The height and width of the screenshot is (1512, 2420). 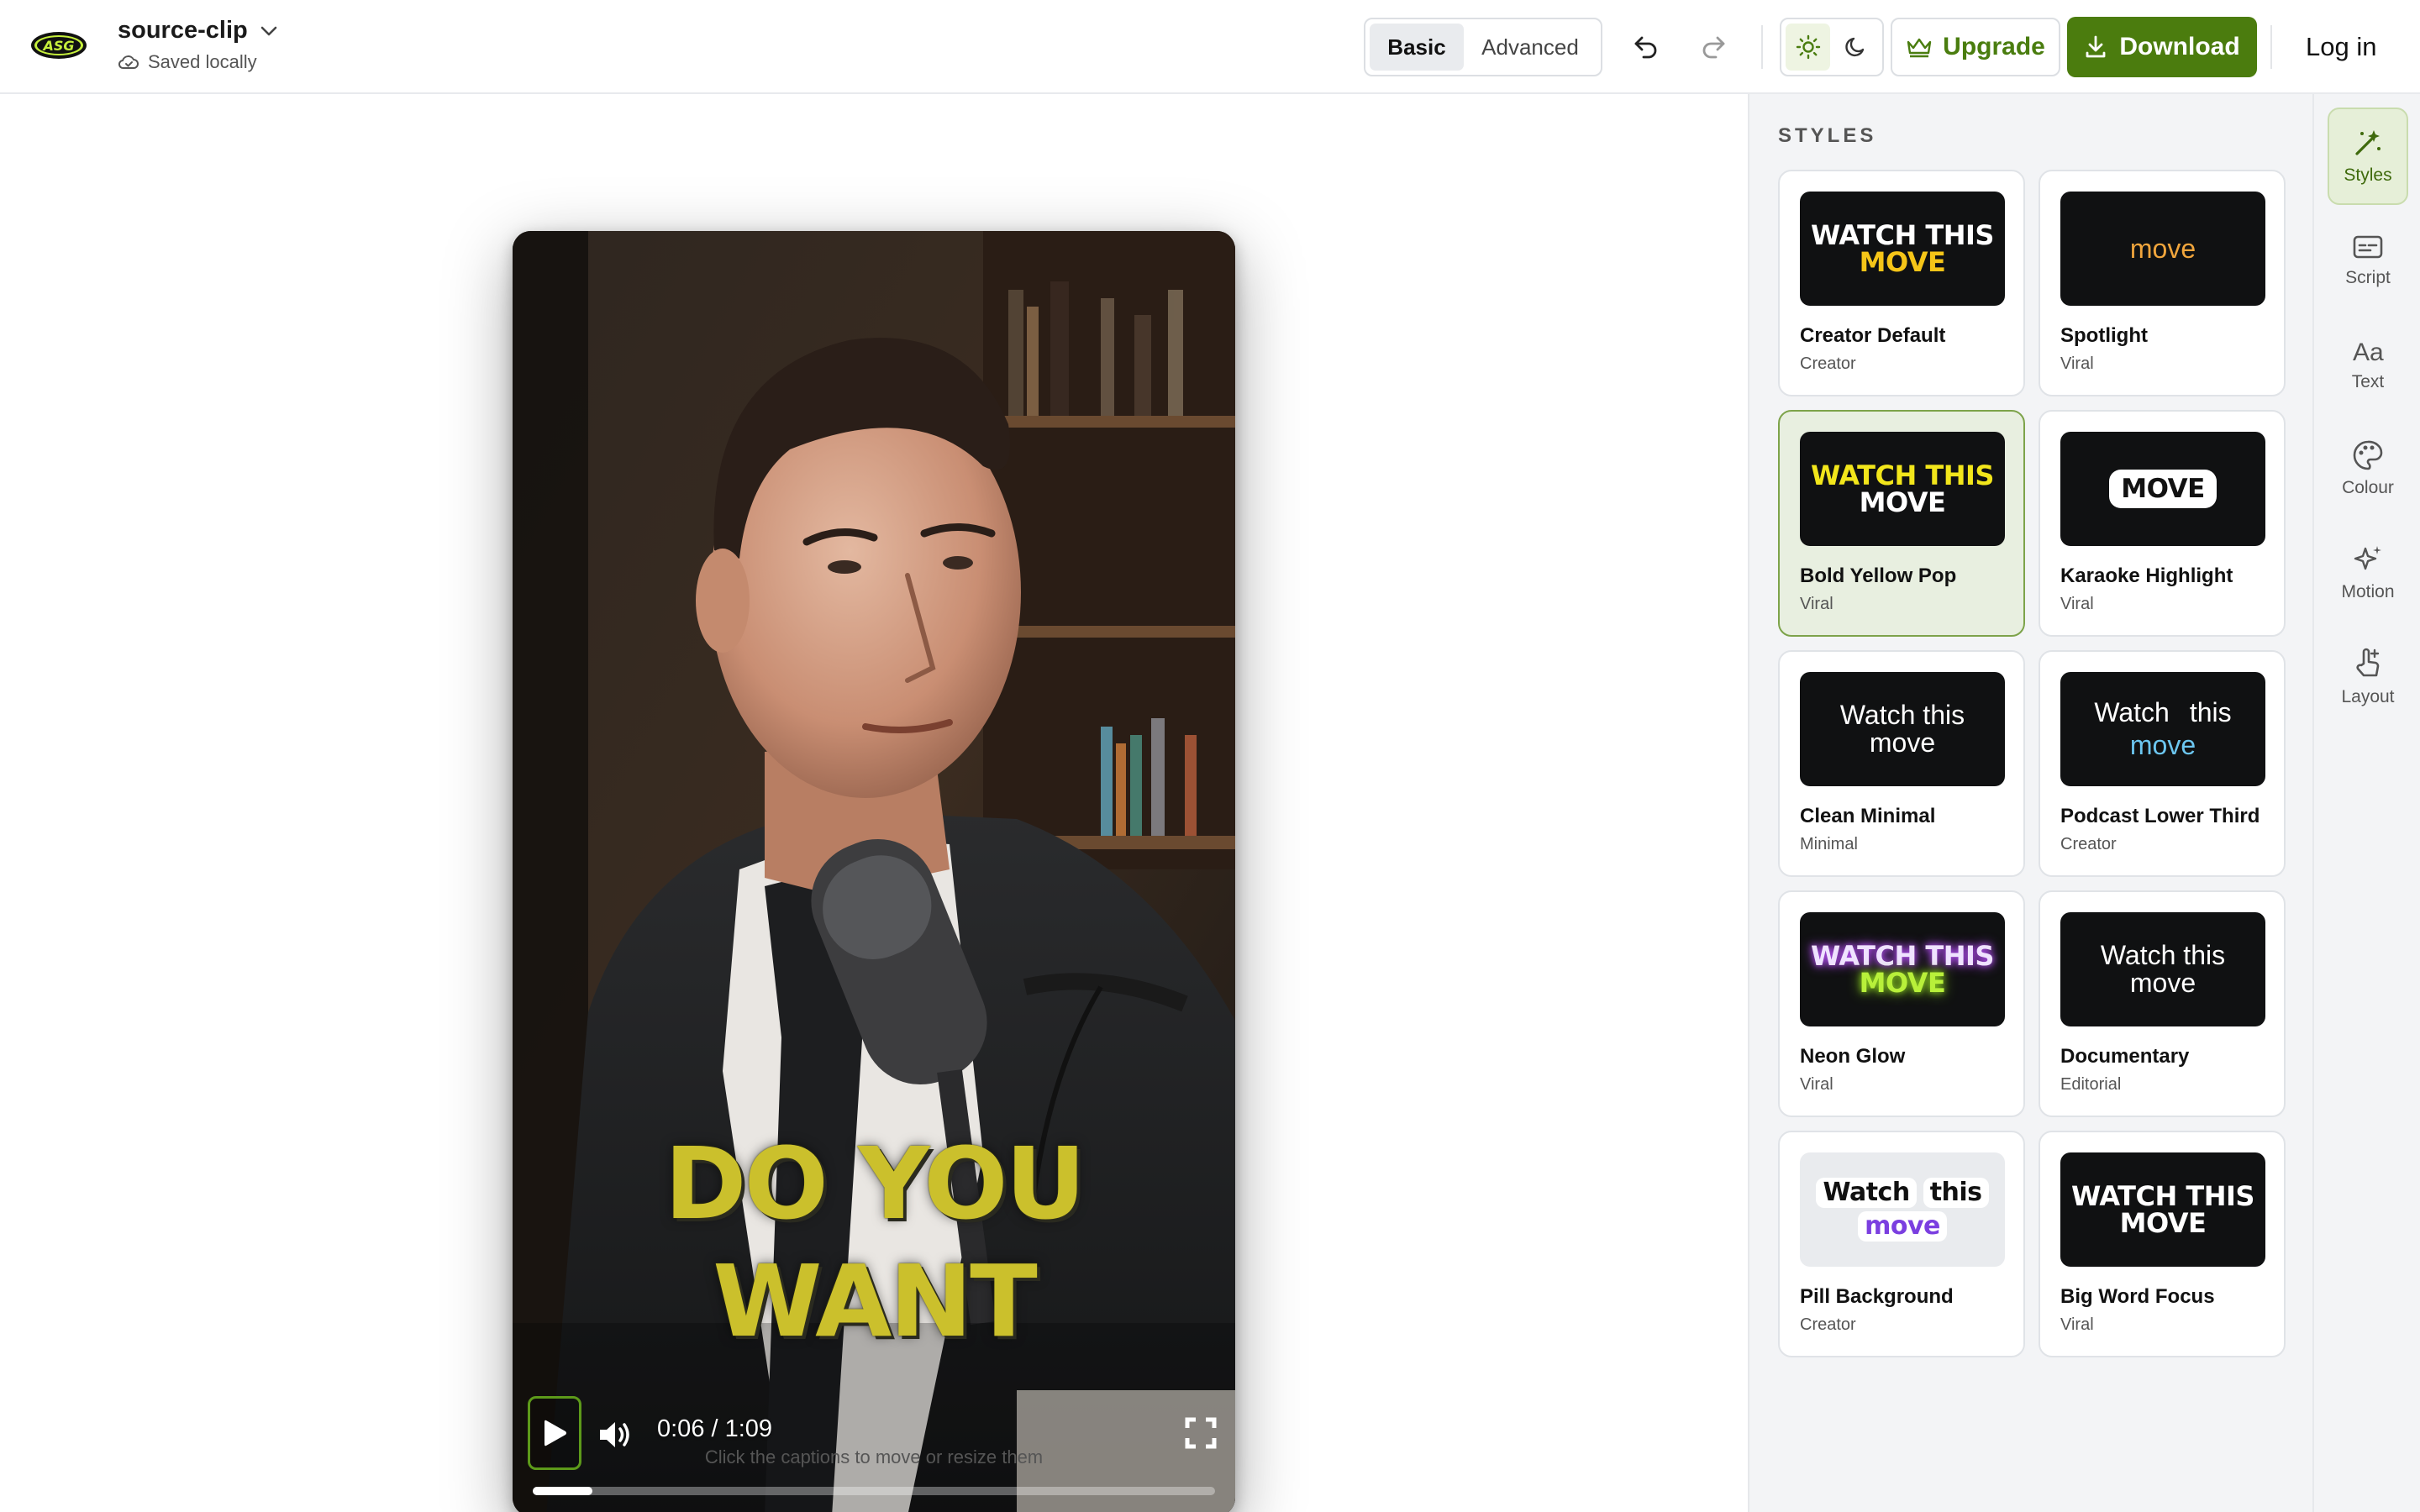 I want to click on style-name: Neon Glow, so click(x=1853, y=1056).